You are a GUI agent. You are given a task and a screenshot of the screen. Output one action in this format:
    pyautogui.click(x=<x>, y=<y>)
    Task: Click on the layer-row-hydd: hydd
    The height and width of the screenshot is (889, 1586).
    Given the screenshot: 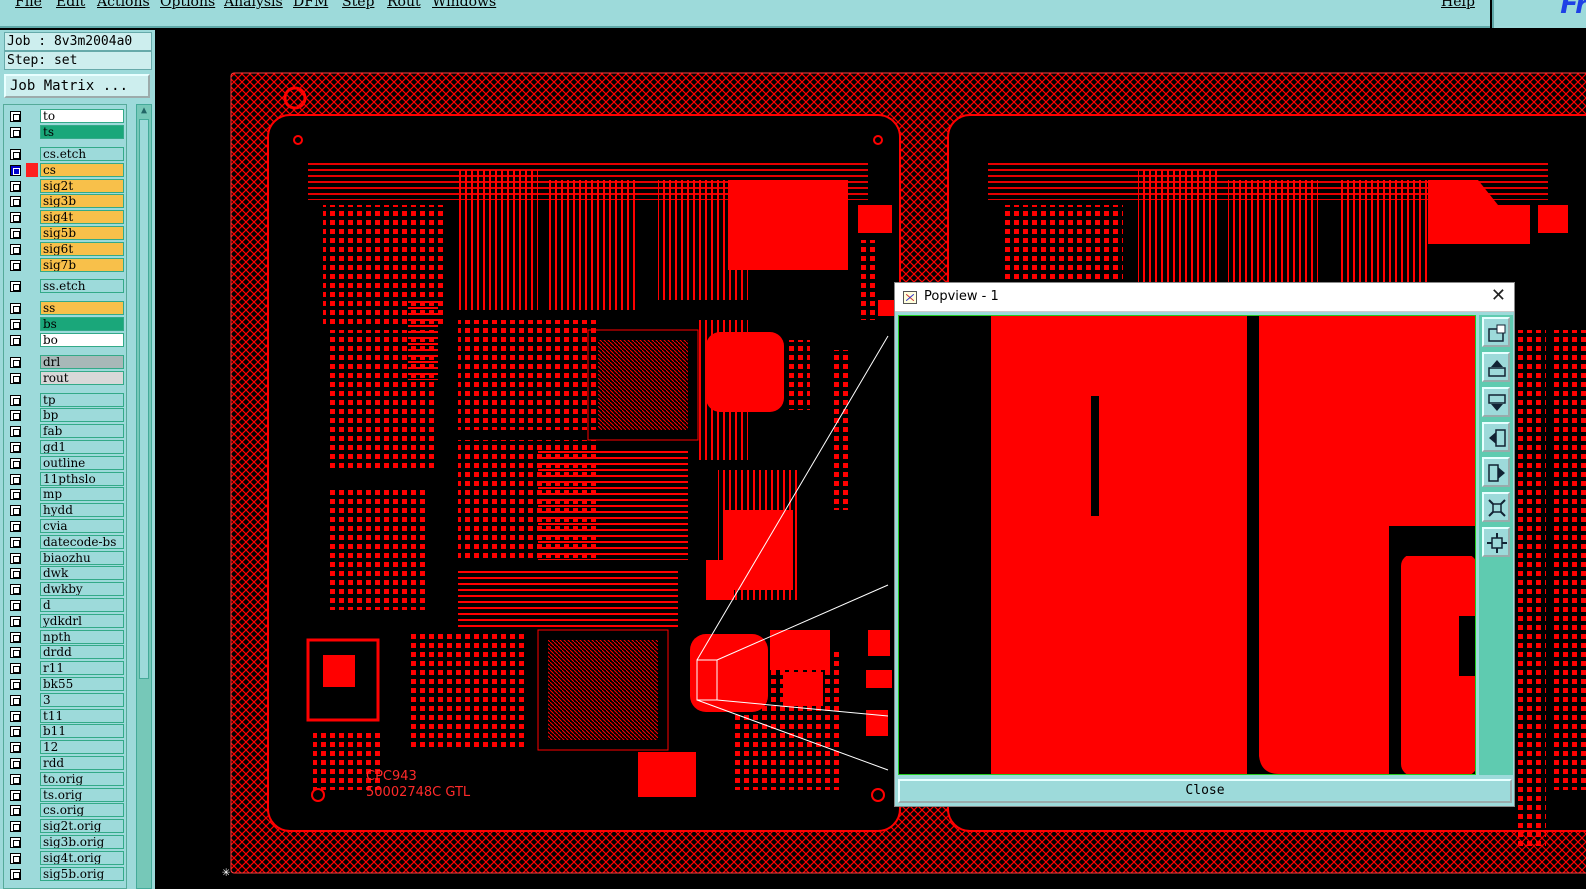 What is the action you would take?
    pyautogui.click(x=66, y=510)
    